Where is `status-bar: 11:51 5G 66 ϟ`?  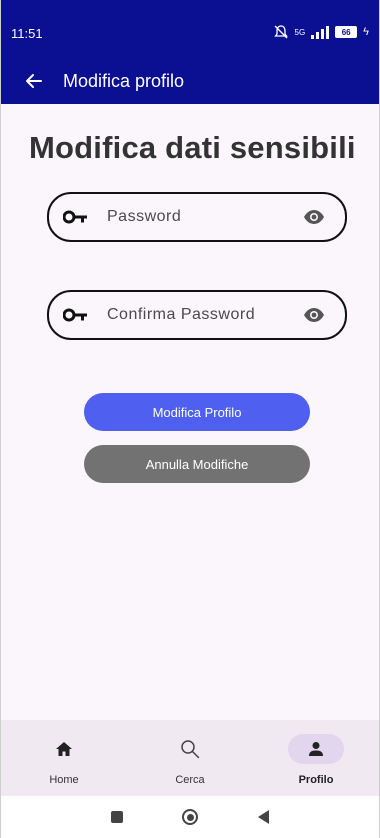
status-bar: 11:51 5G 66 ϟ is located at coordinates (190, 29).